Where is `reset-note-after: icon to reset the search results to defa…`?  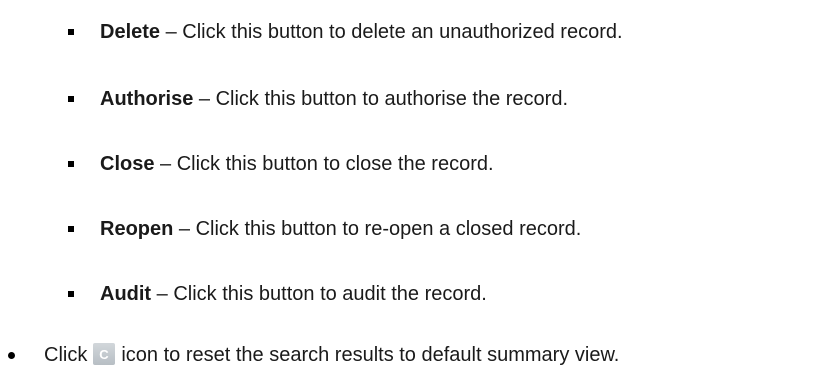
reset-note-after: icon to reset the search results to defa… is located at coordinates (370, 355).